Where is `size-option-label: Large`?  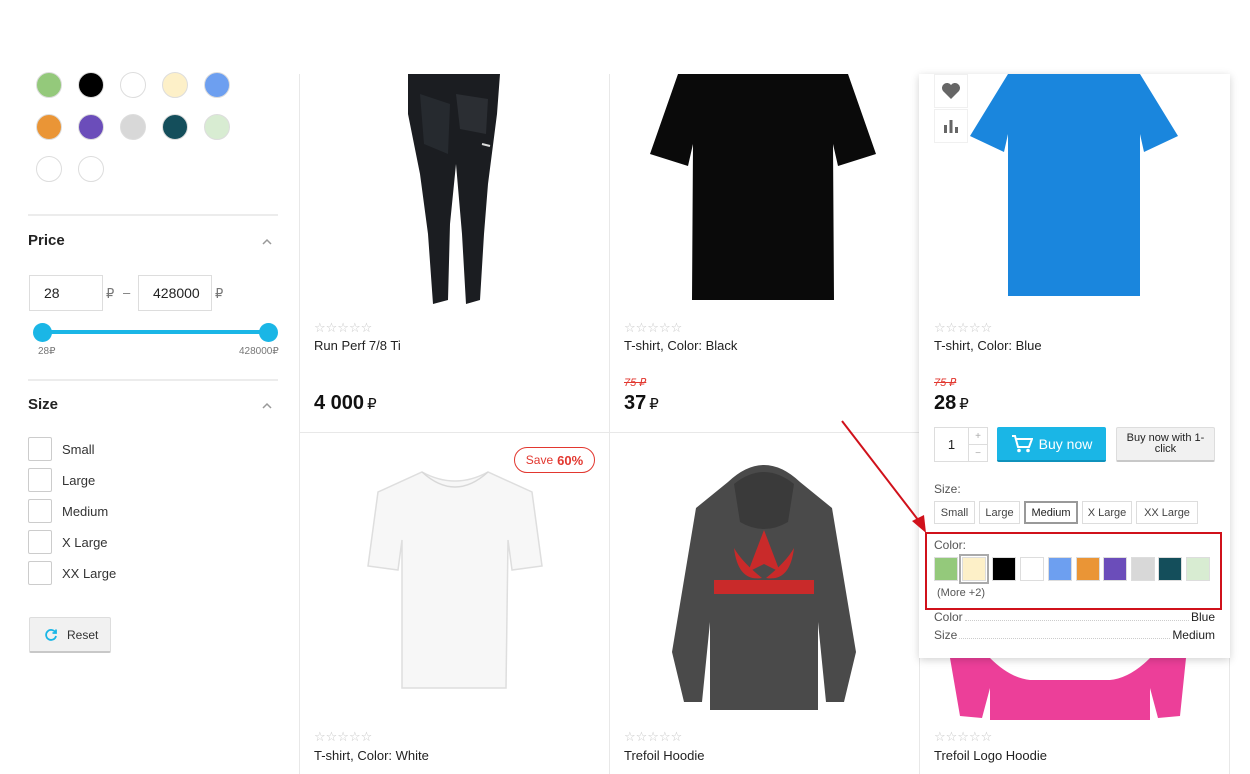 size-option-label: Large is located at coordinates (79, 480).